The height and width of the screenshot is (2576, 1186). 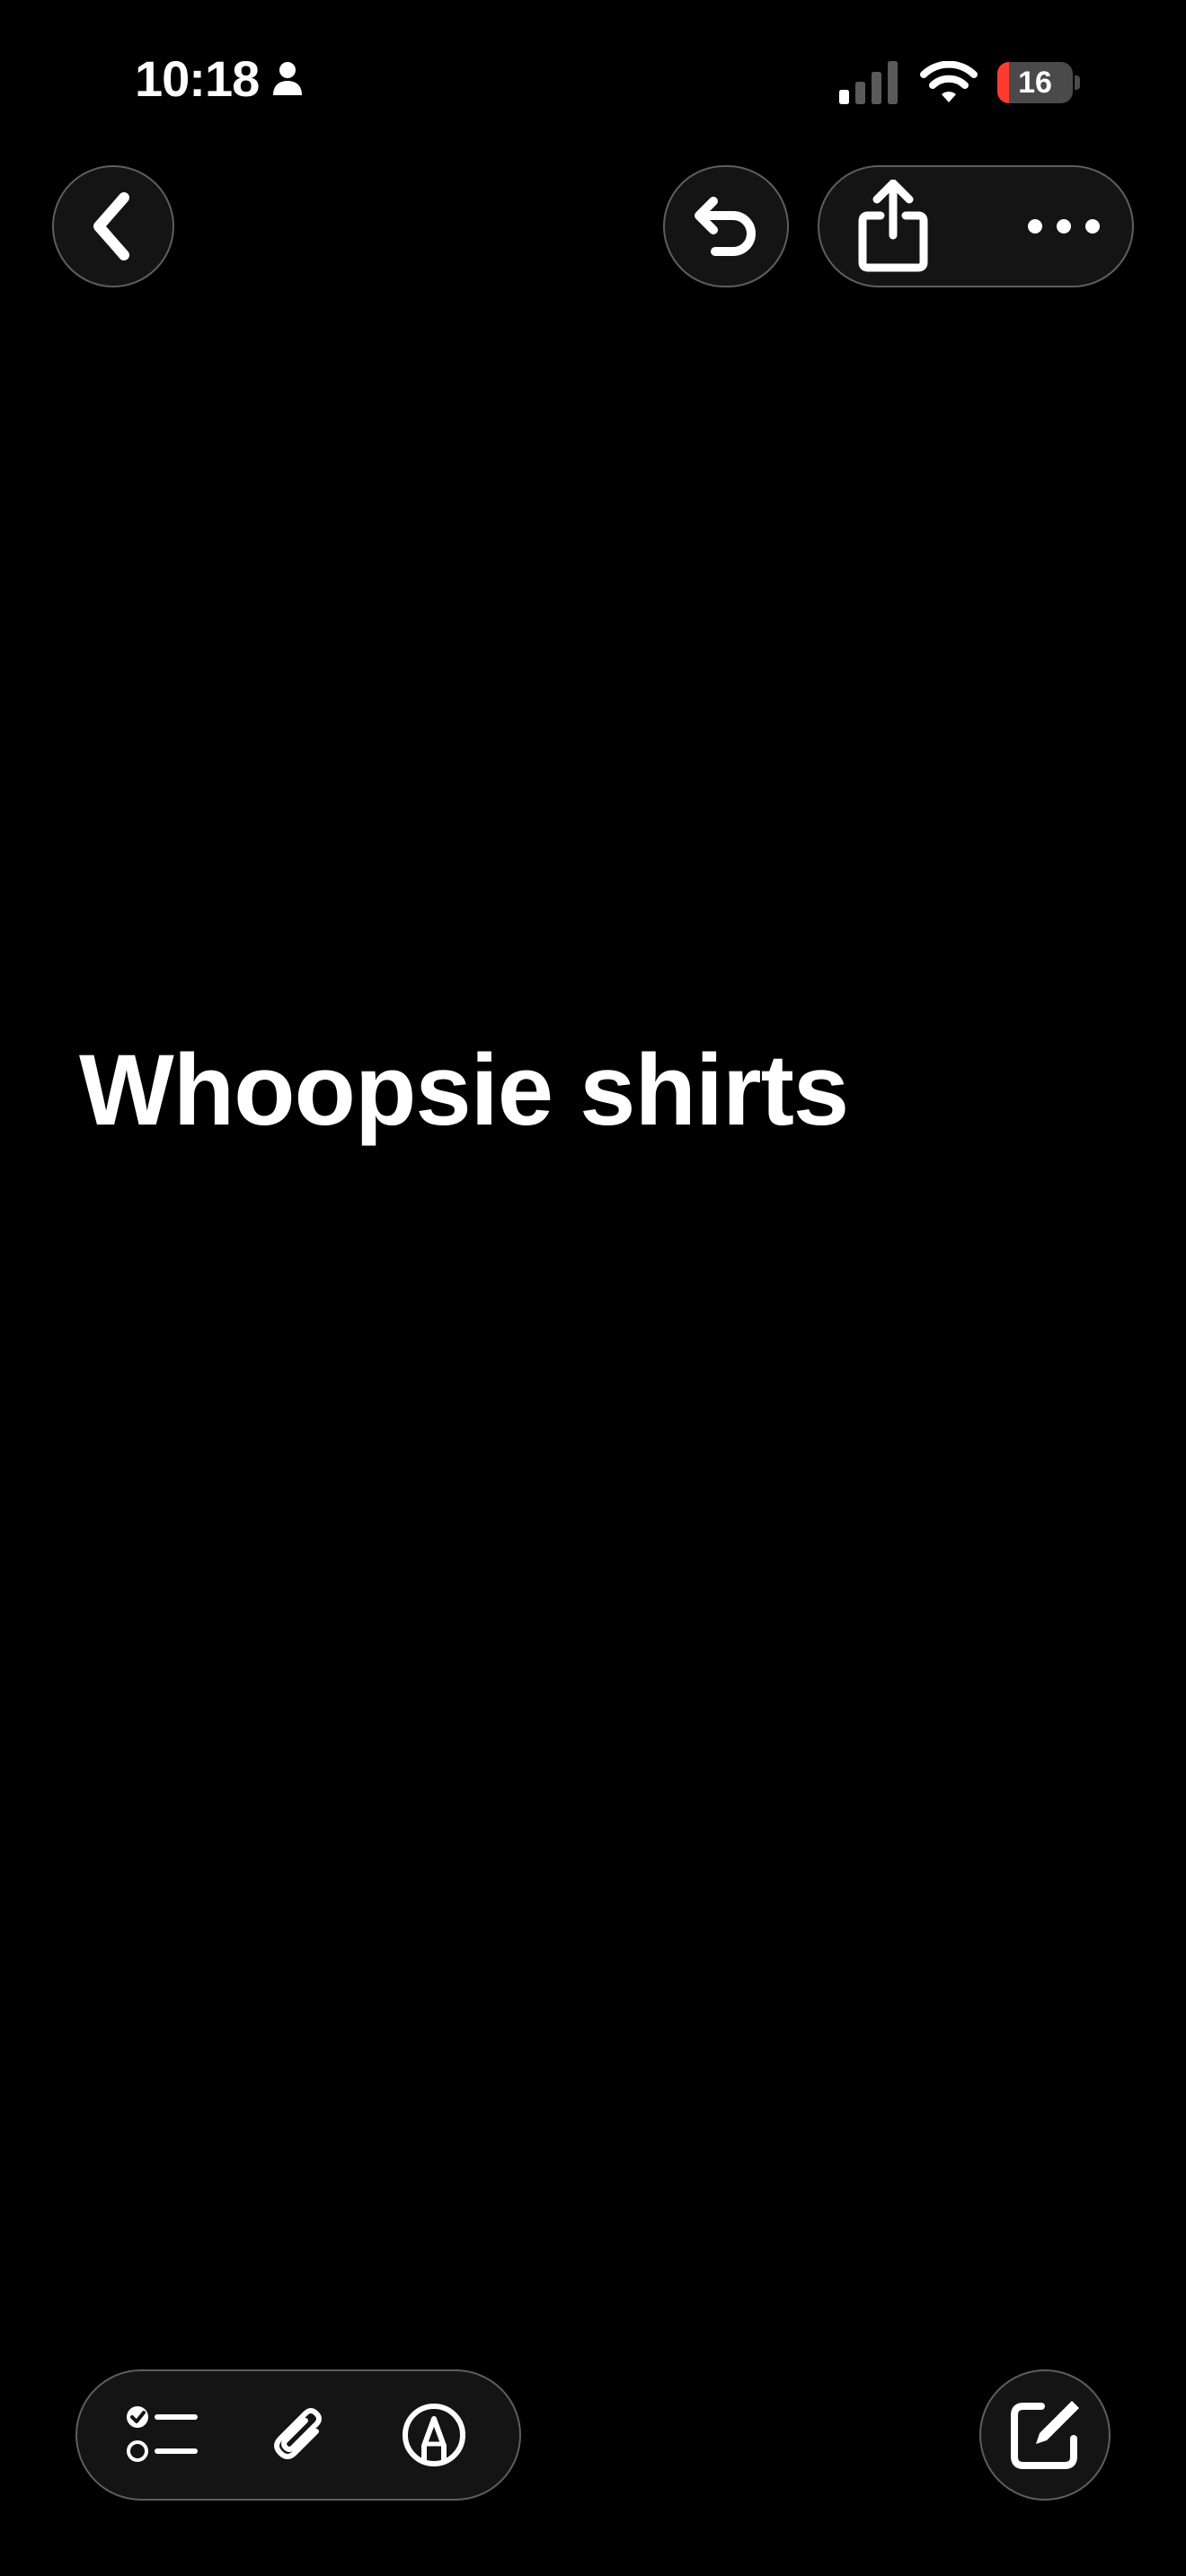 I want to click on compose-icon, so click(x=1045, y=2435).